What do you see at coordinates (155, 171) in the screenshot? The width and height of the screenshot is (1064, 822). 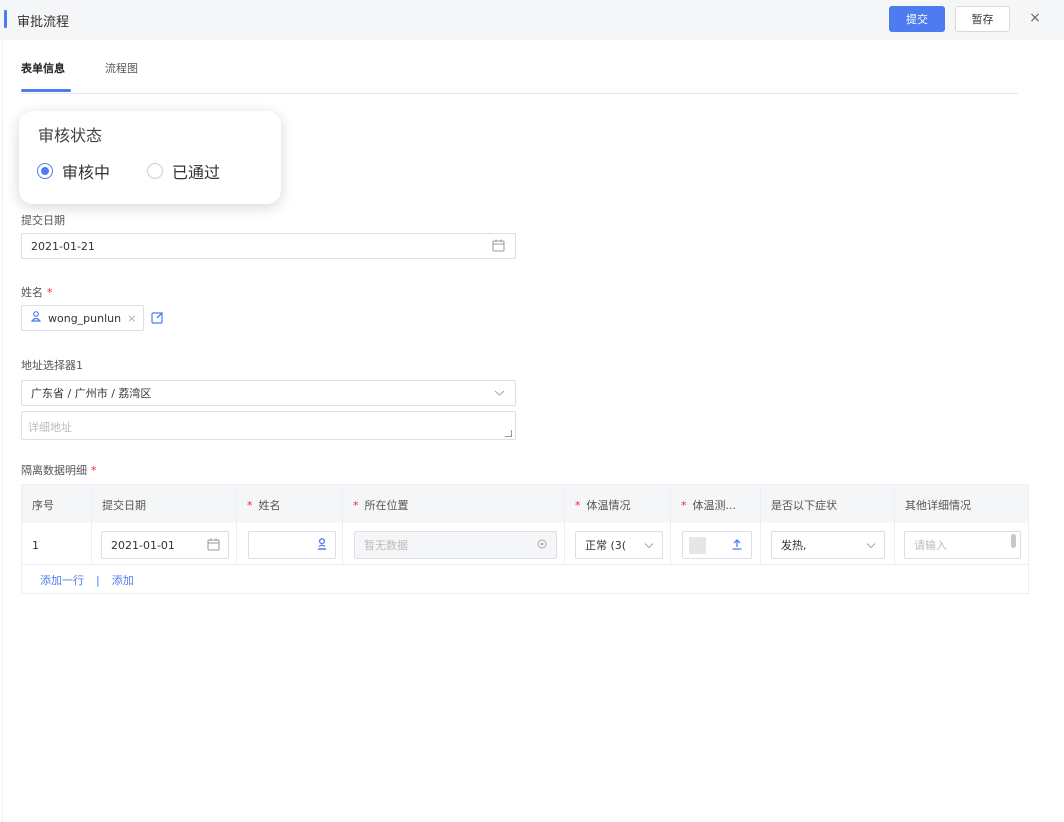 I see `radio-unchecked-icon` at bounding box center [155, 171].